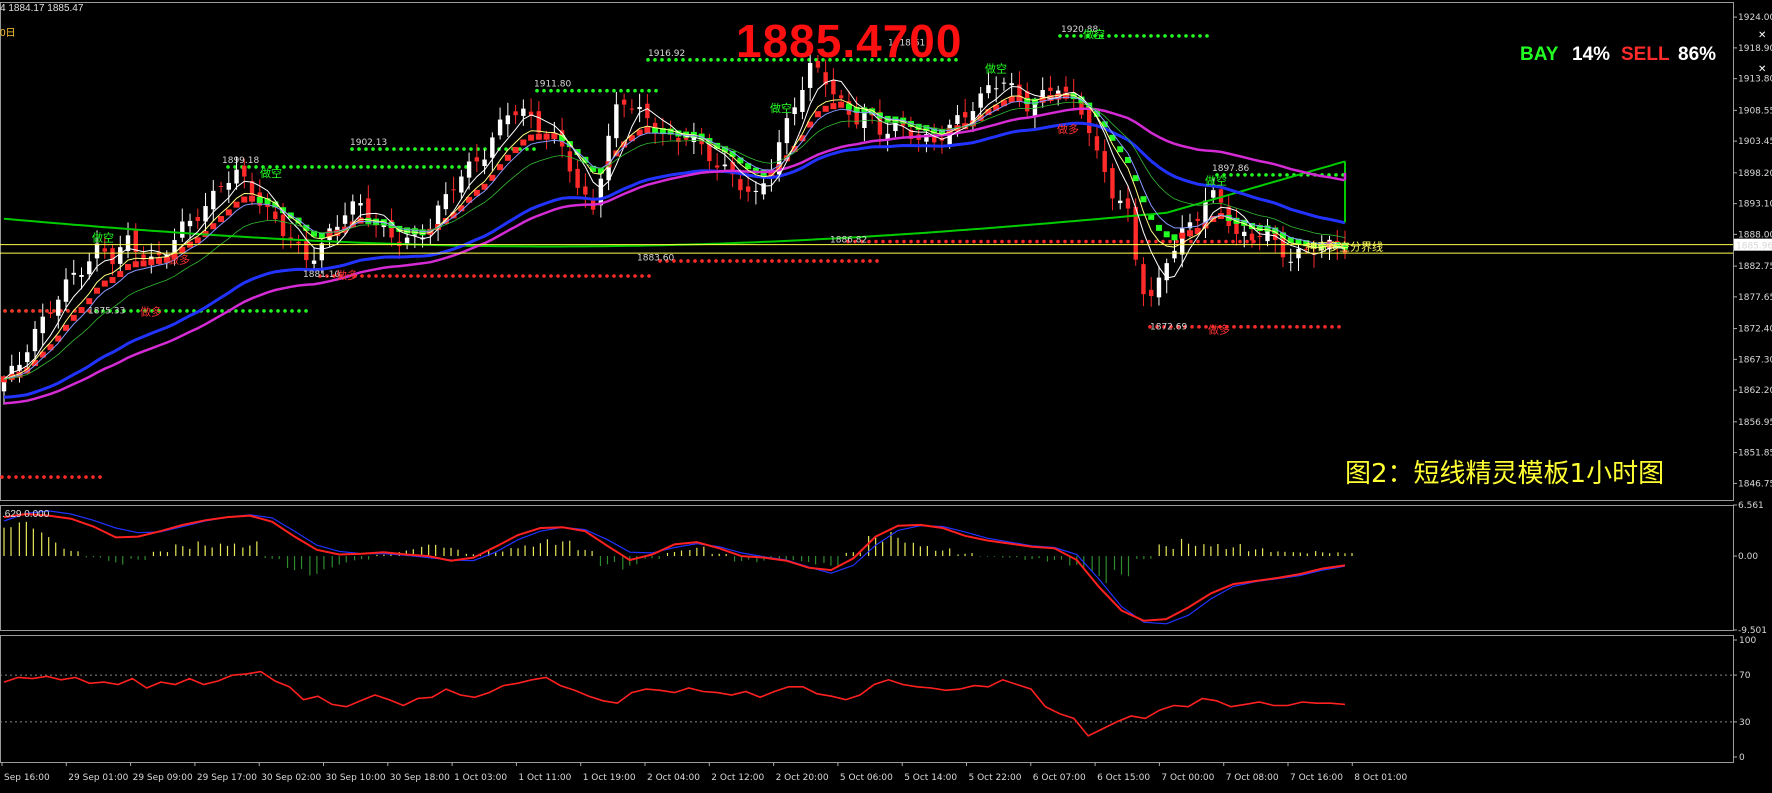 This screenshot has height=793, width=1772. I want to click on x-tick-label: 2 Oct 20:00, so click(802, 778).